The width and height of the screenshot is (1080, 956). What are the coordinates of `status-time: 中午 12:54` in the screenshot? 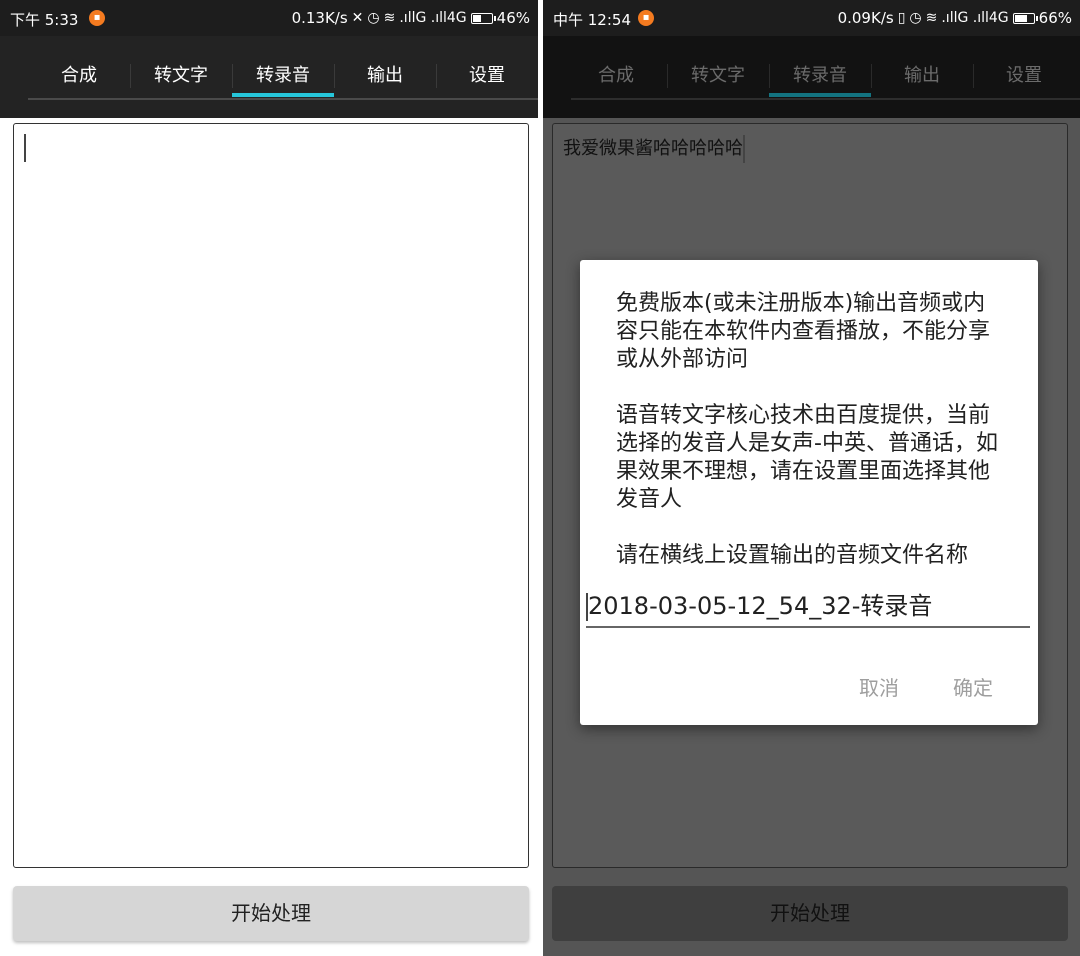 It's located at (592, 20).